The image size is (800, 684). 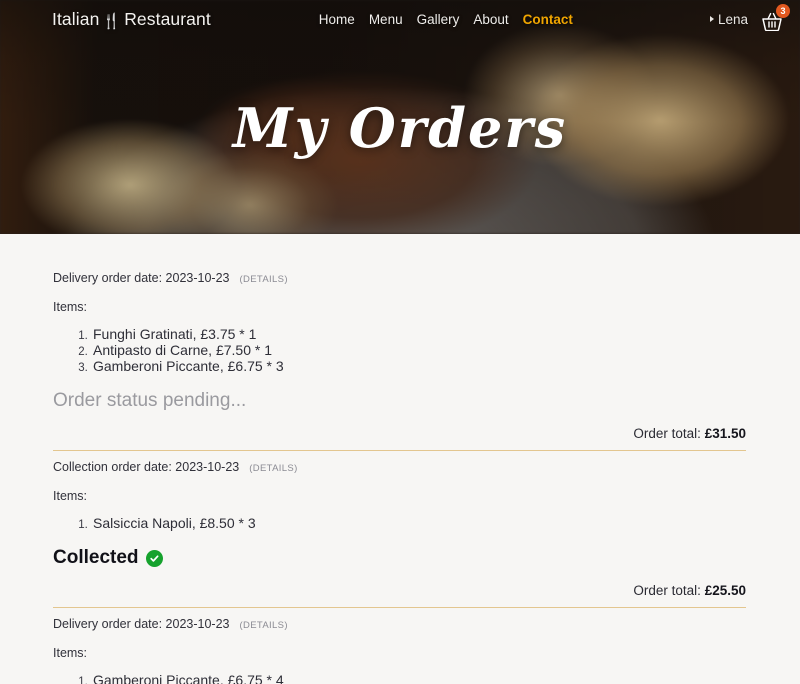 I want to click on fork-knife-icon: 🍴, so click(x=112, y=21).